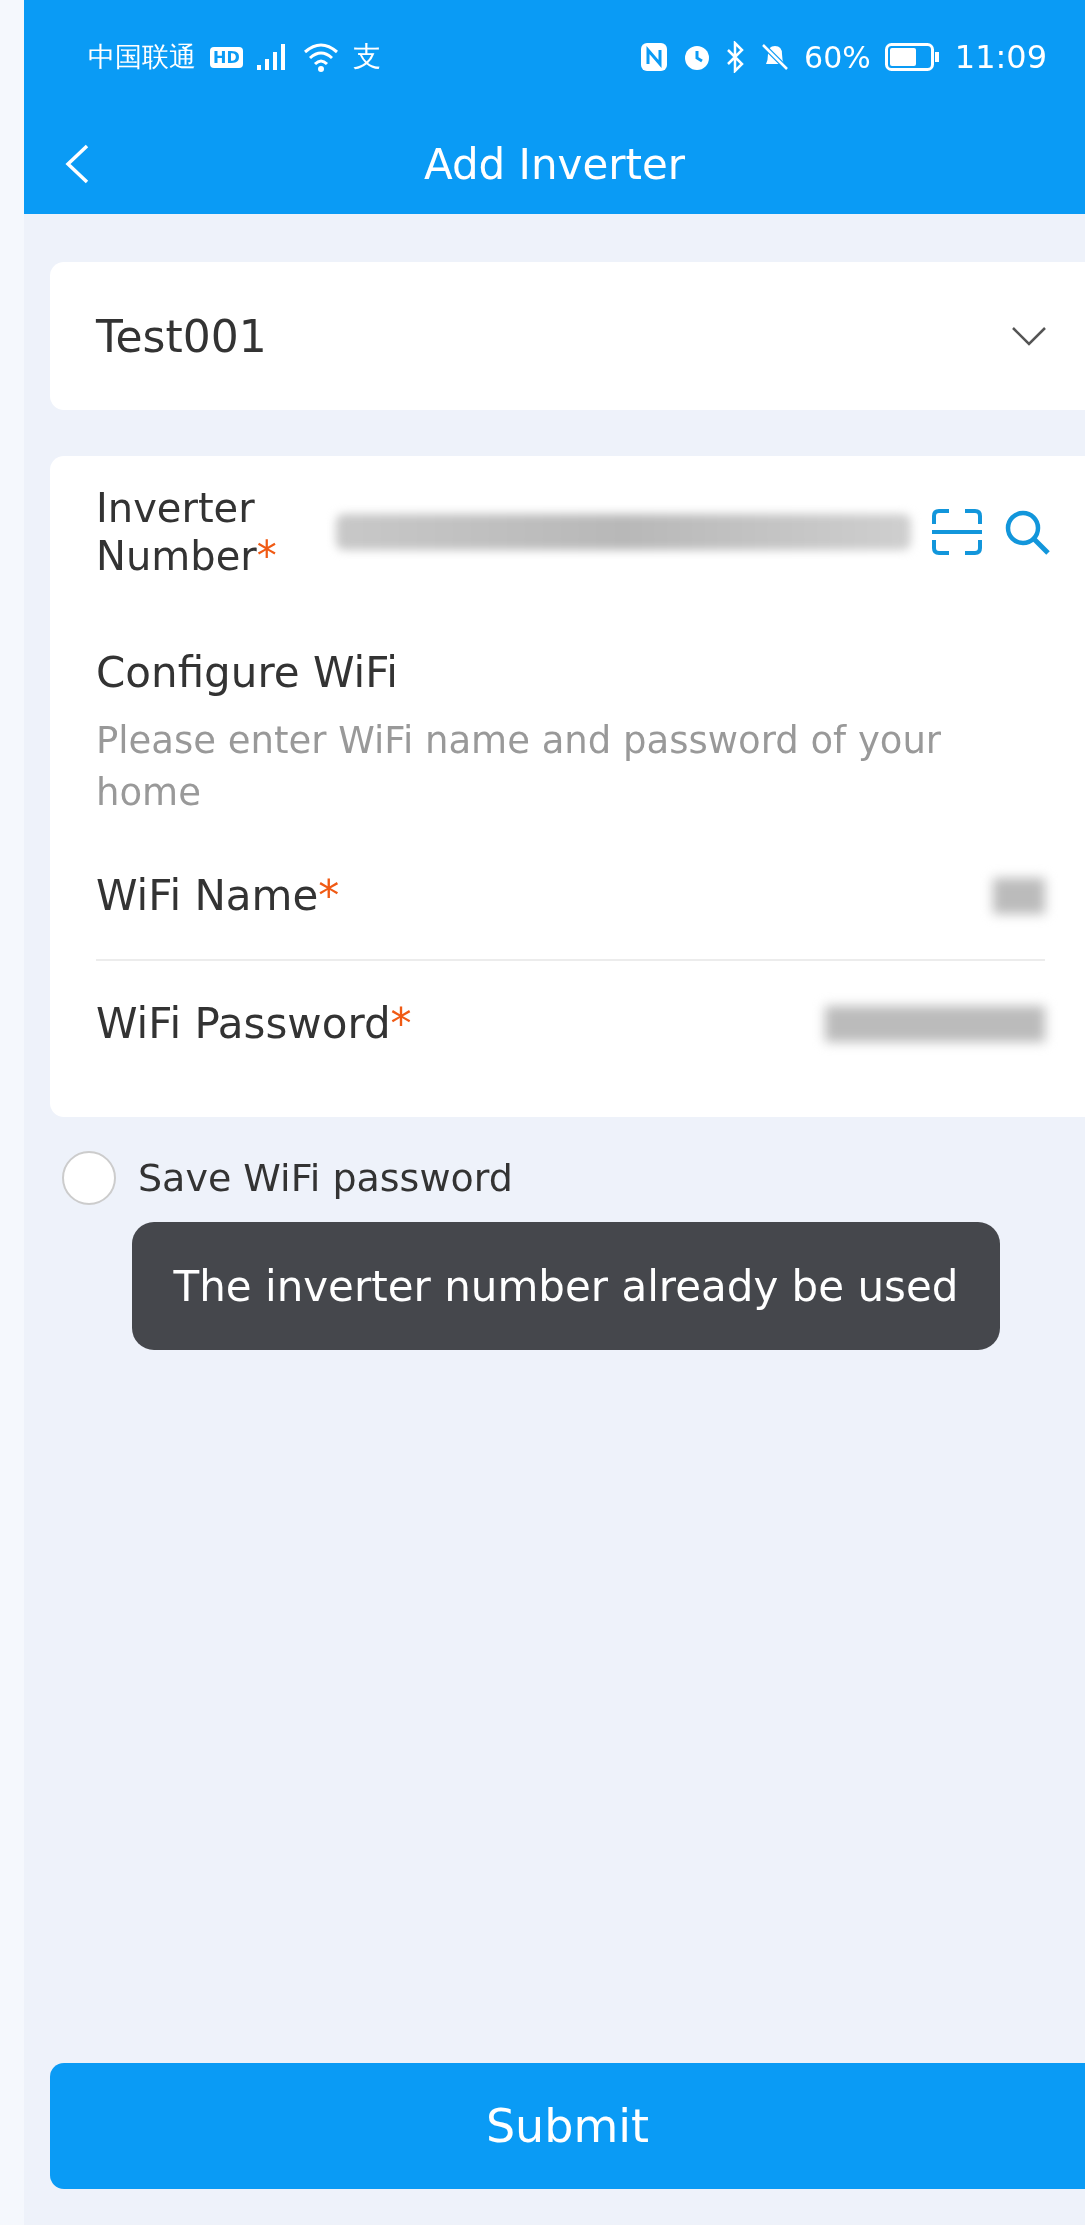  What do you see at coordinates (1000, 57) in the screenshot?
I see `clock-time: 11:09` at bounding box center [1000, 57].